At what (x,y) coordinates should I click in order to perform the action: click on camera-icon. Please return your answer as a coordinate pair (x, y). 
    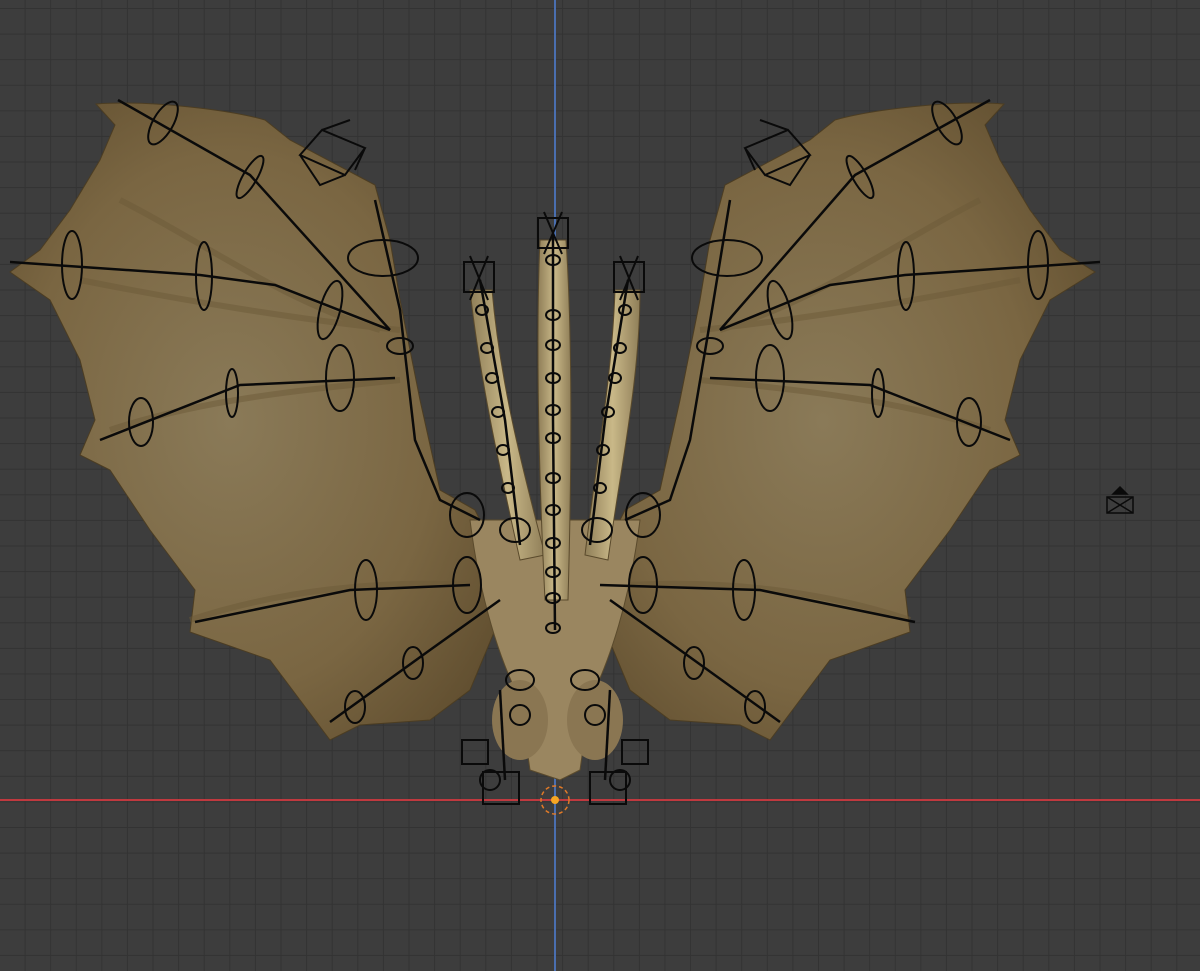
    Looking at the image, I should click on (1120, 499).